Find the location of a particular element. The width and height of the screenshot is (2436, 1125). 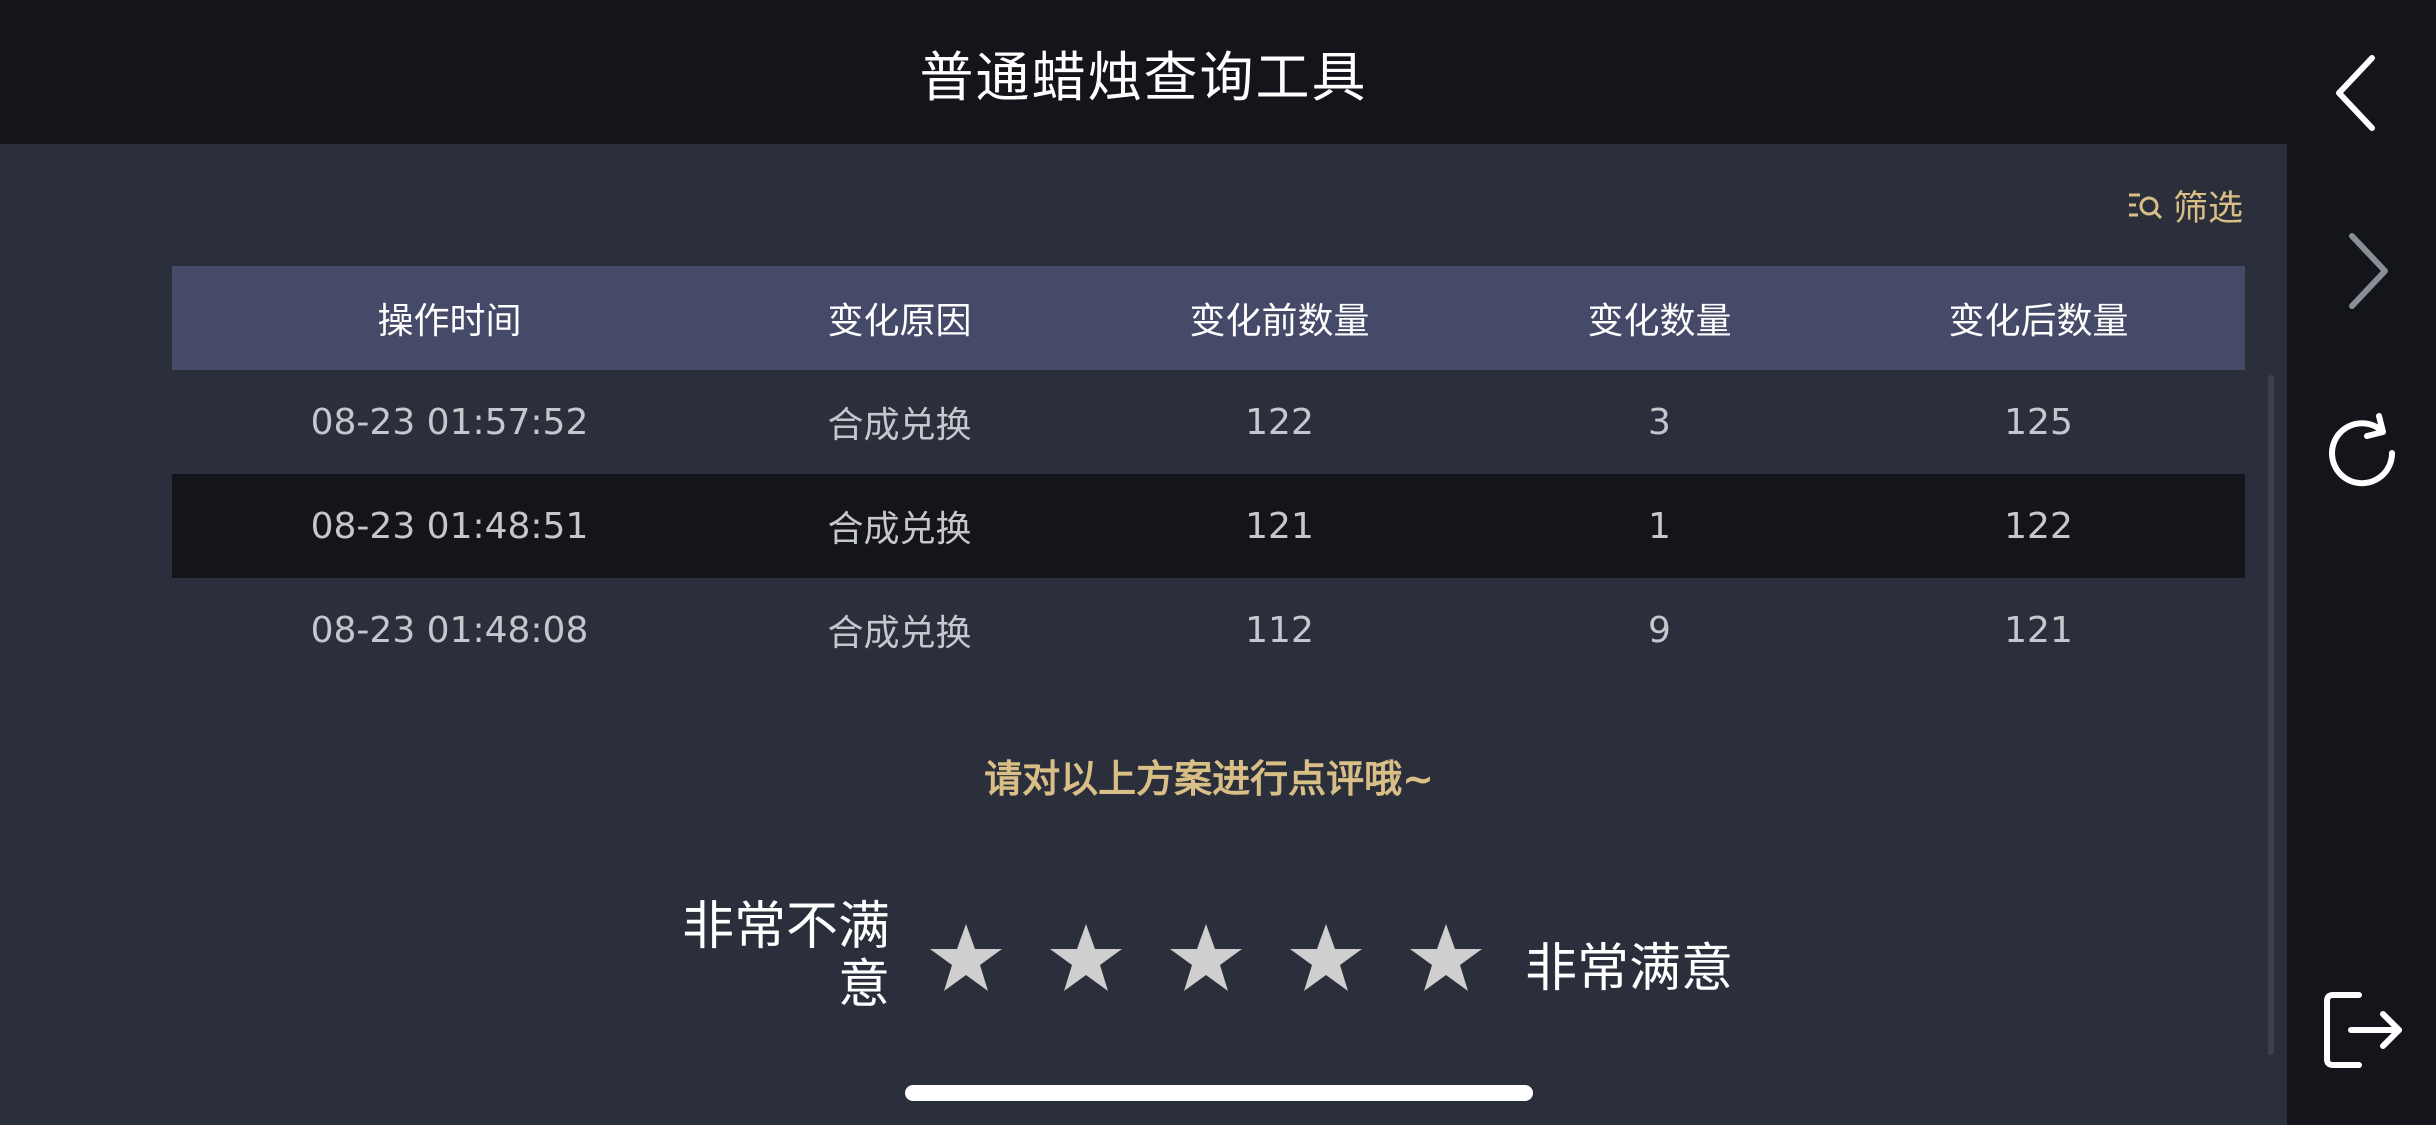

table-row: 08-23 01:48:51 合成兑换 121 1 122 is located at coordinates (1208, 526).